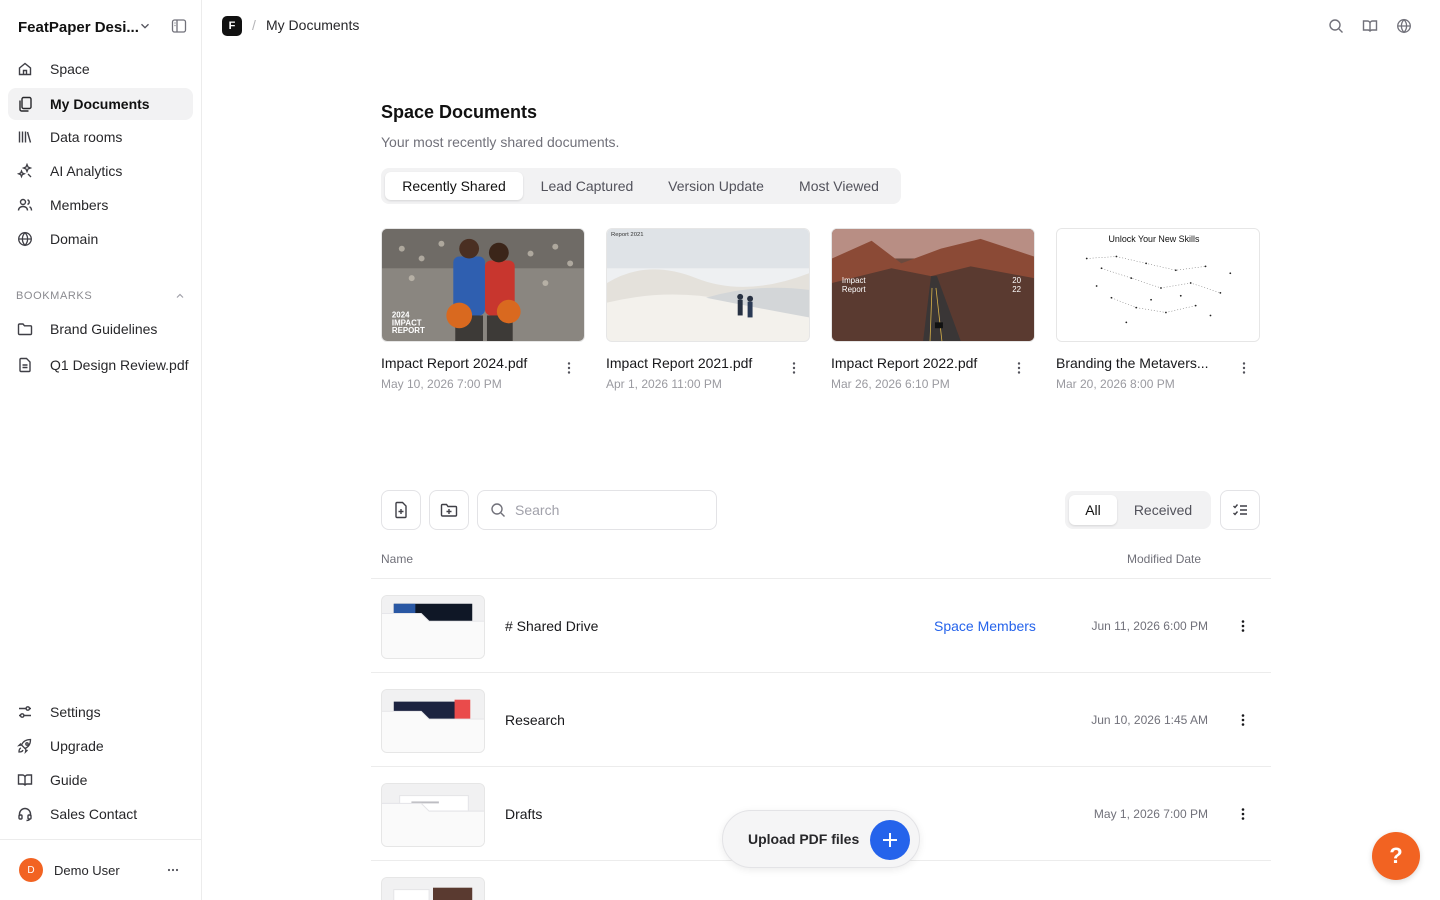 This screenshot has width=1440, height=900. Describe the element at coordinates (313, 25) in the screenshot. I see `breadcrumb: My Documents` at that location.